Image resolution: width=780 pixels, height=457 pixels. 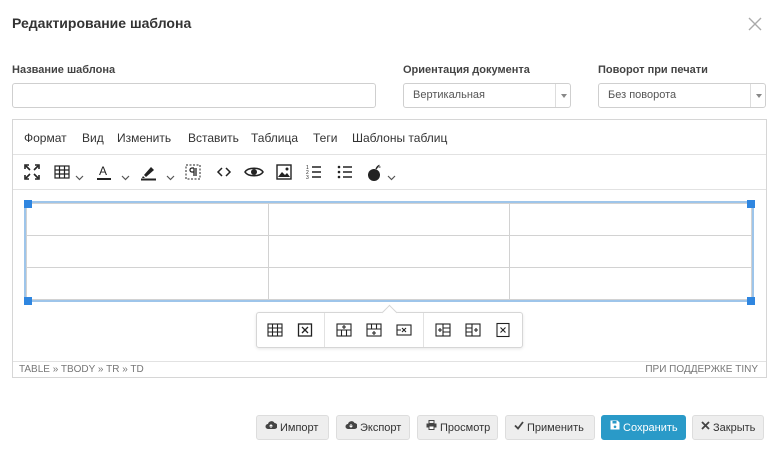 I want to click on cloud-download-icon, so click(x=351, y=427).